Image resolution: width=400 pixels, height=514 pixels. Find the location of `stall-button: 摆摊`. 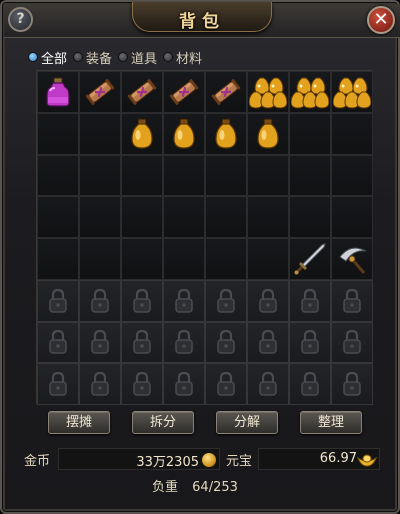

stall-button: 摆摊 is located at coordinates (79, 422).